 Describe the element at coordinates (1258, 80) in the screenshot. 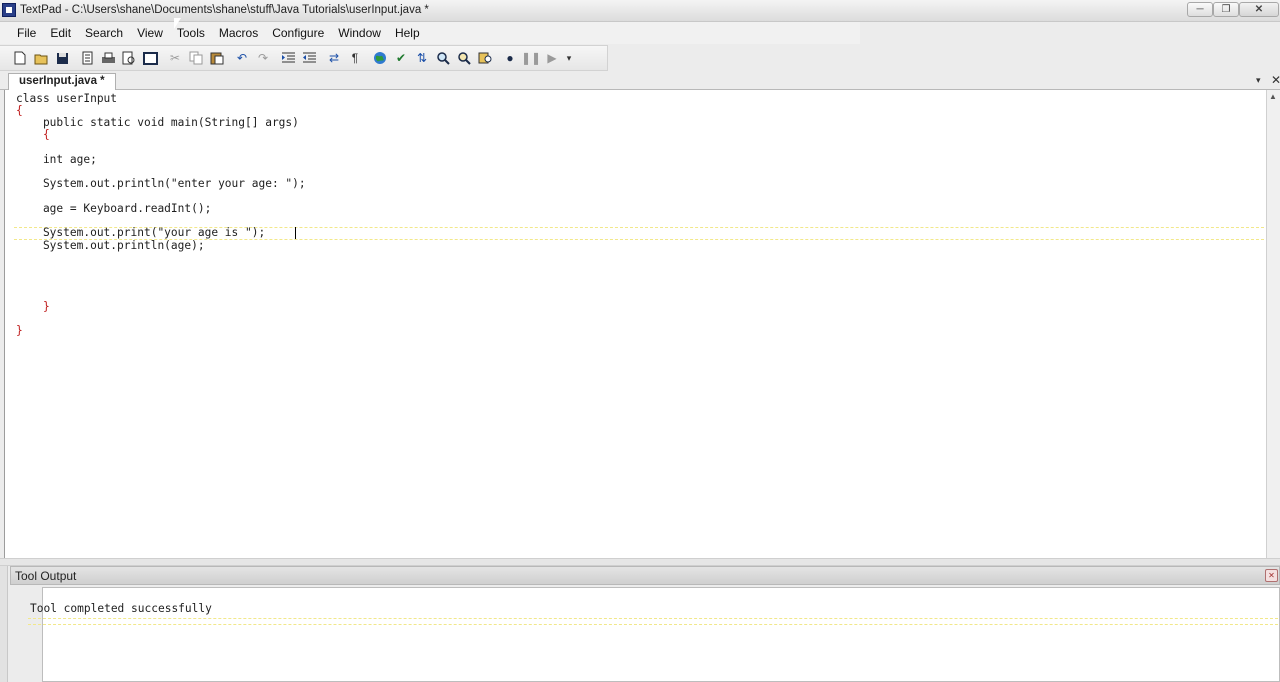

I see `tab-dropdown-icon: ▾` at that location.